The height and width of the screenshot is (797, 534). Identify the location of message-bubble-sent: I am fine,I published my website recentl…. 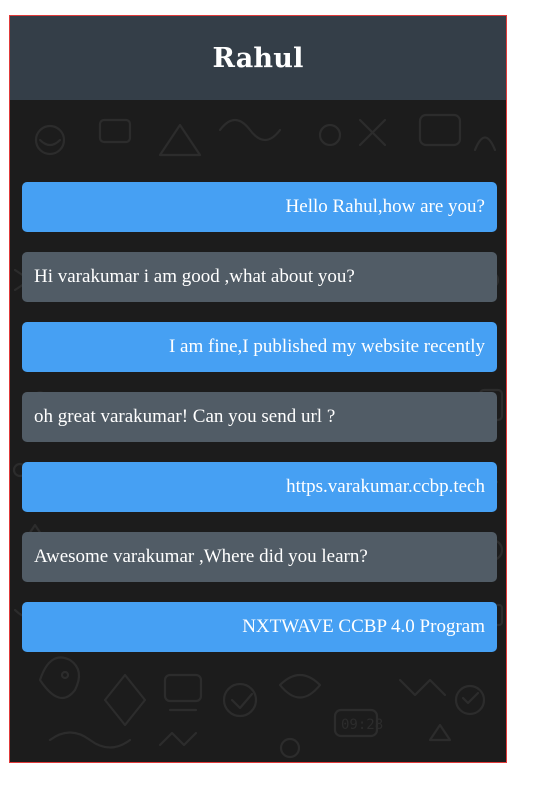
(259, 347).